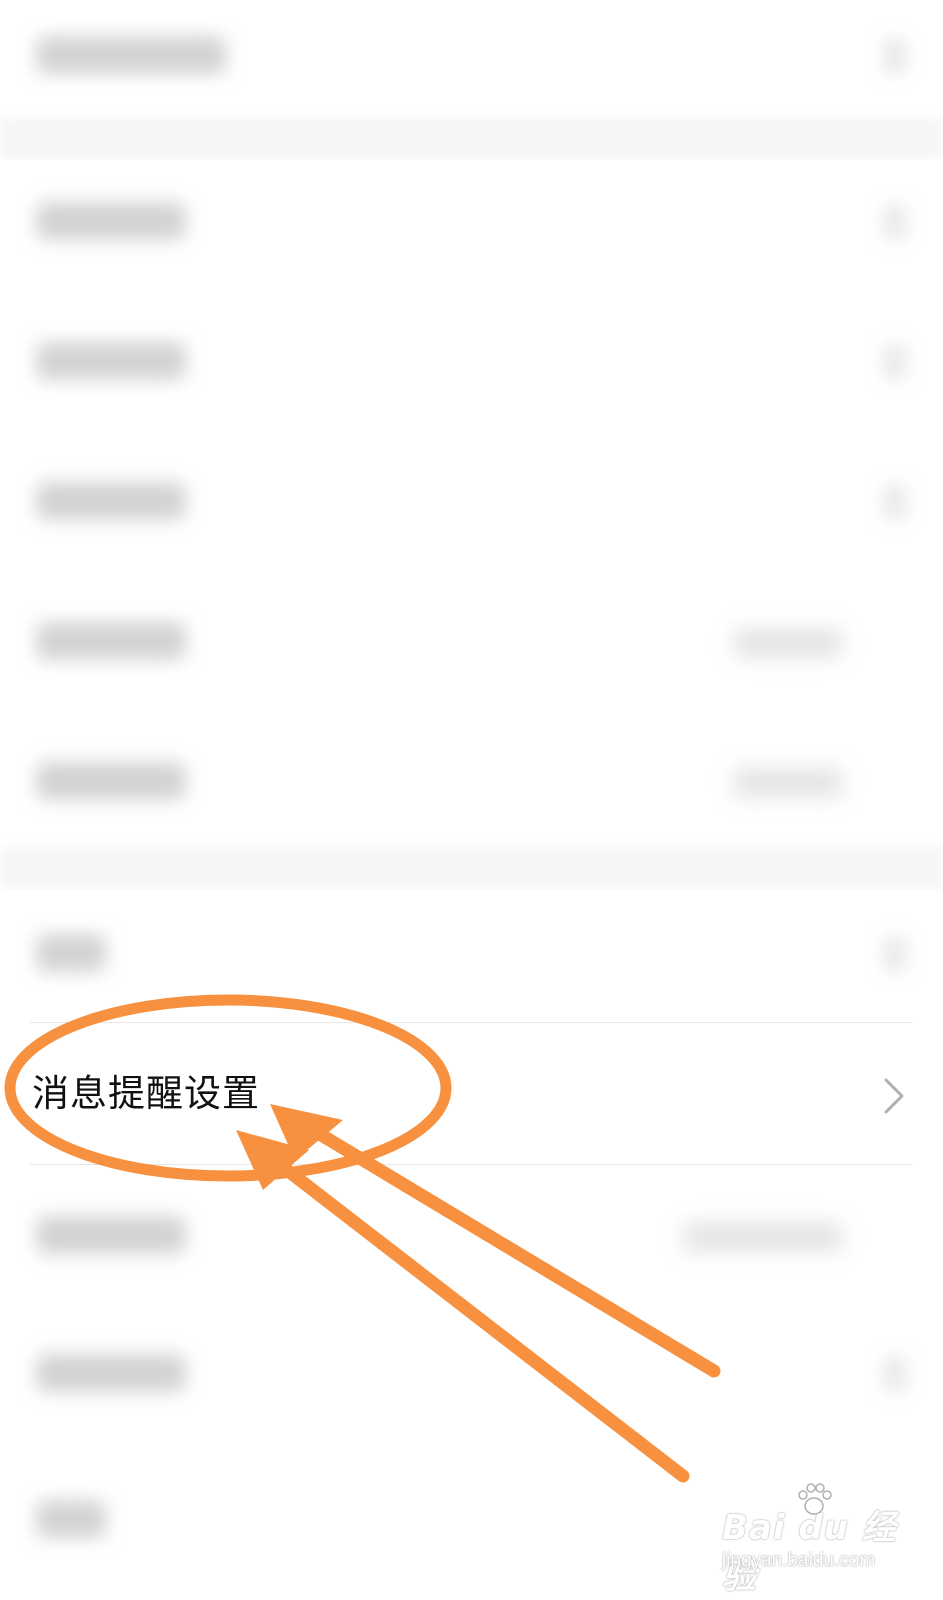 Image resolution: width=943 pixels, height=1600 pixels. What do you see at coordinates (894, 1096) in the screenshot?
I see `chevron-right-icon` at bounding box center [894, 1096].